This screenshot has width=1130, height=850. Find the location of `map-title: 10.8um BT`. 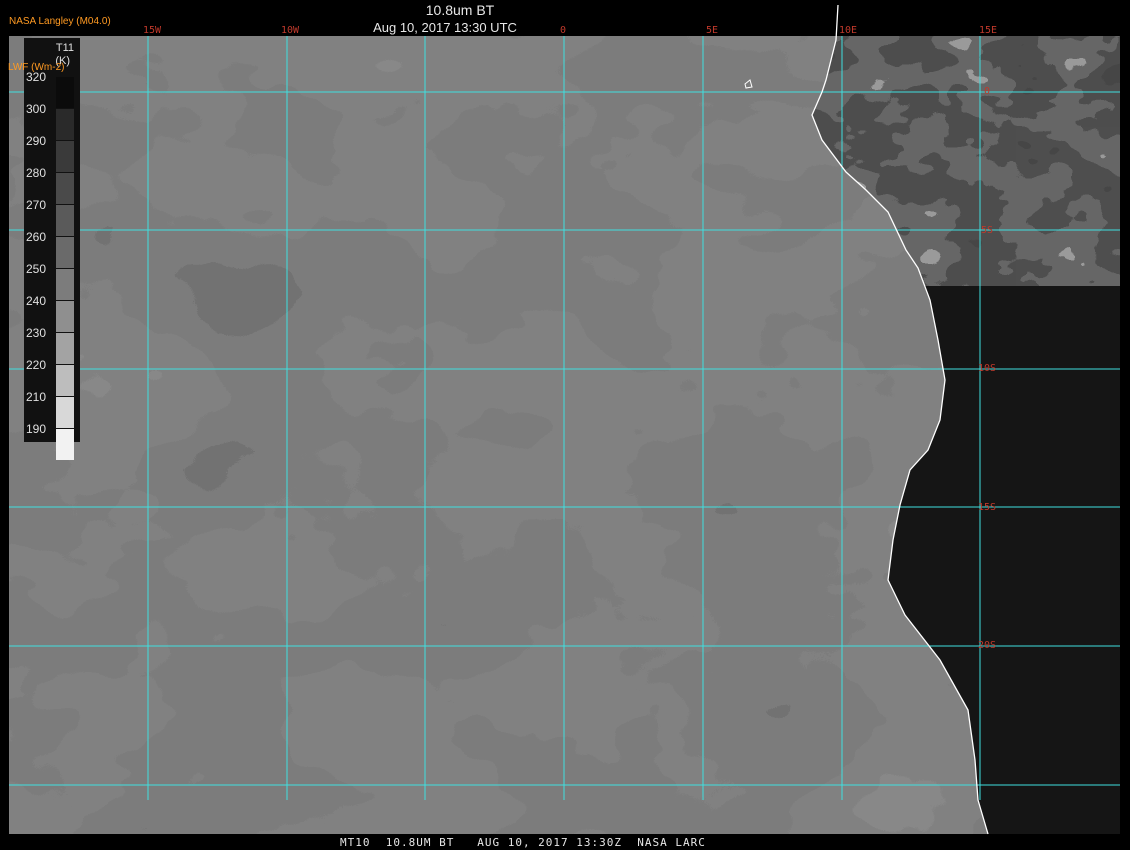

map-title: 10.8um BT is located at coordinates (460, 10).